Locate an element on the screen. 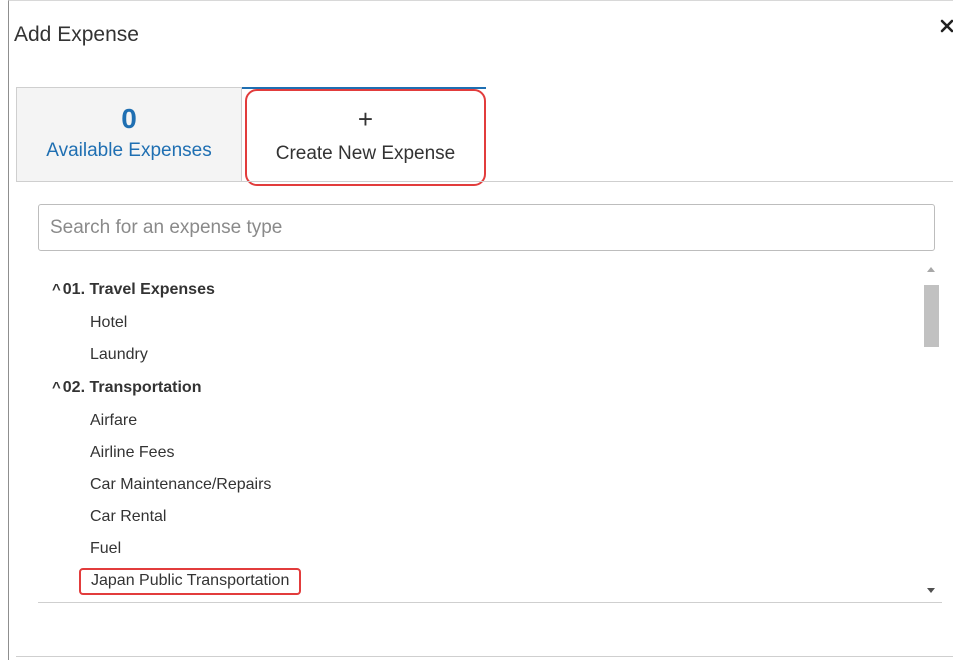 This screenshot has height=660, width=953. list-item-japan-public-transportation: Japan Public Transportation is located at coordinates (190, 581).